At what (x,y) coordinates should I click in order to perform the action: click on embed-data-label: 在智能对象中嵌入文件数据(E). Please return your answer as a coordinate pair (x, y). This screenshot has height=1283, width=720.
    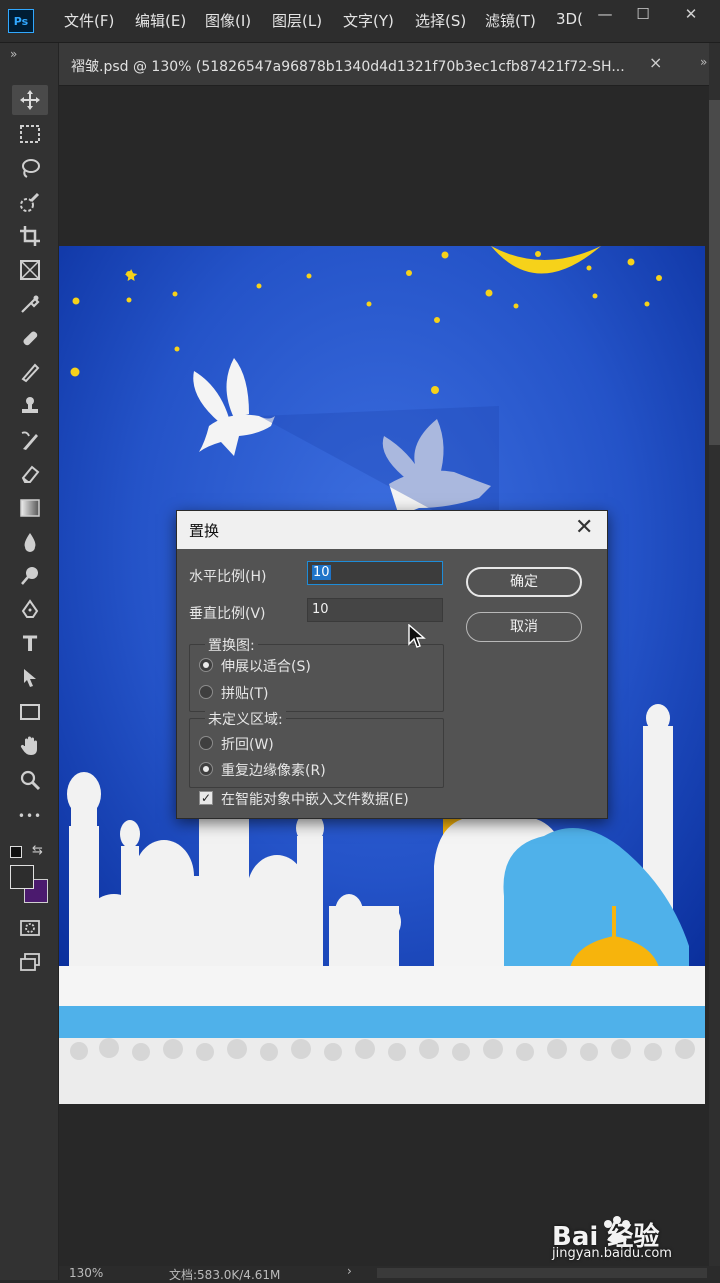
    Looking at the image, I should click on (315, 799).